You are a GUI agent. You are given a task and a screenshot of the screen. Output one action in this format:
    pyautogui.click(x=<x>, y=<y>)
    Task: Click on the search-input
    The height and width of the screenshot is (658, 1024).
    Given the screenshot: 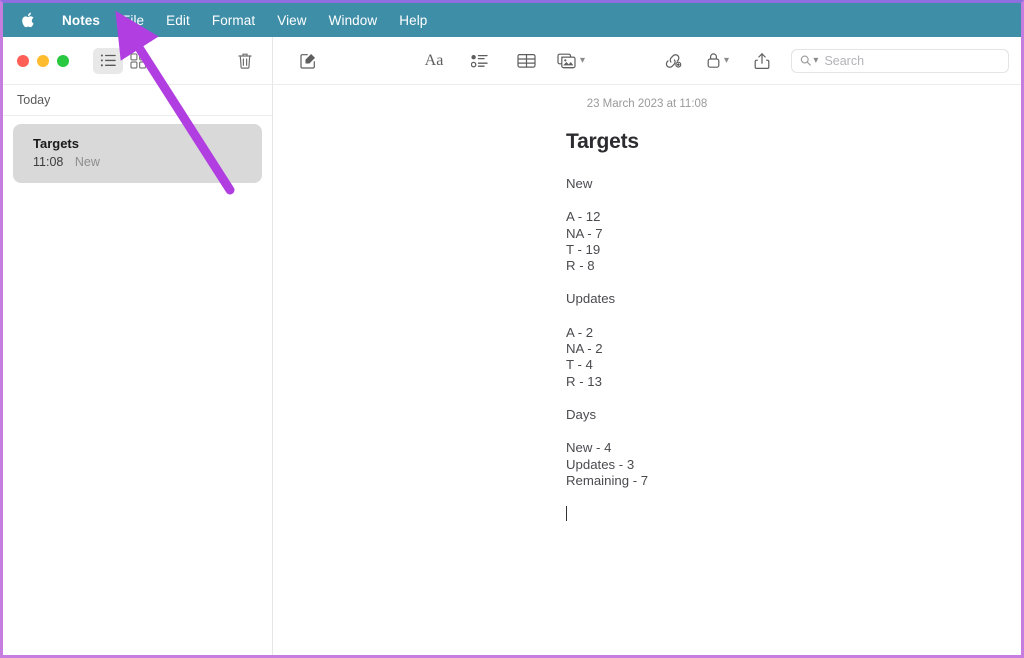 What is the action you would take?
    pyautogui.click(x=912, y=60)
    